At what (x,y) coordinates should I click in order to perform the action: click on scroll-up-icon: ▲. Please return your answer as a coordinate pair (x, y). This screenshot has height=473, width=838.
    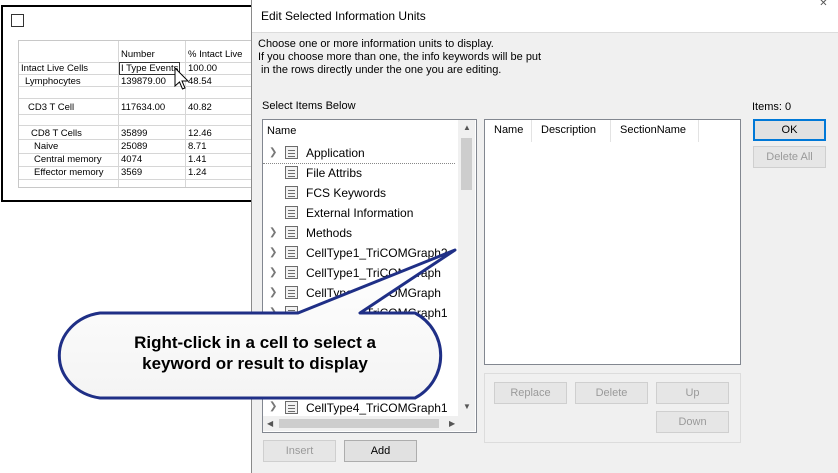
    Looking at the image, I should click on (467, 127).